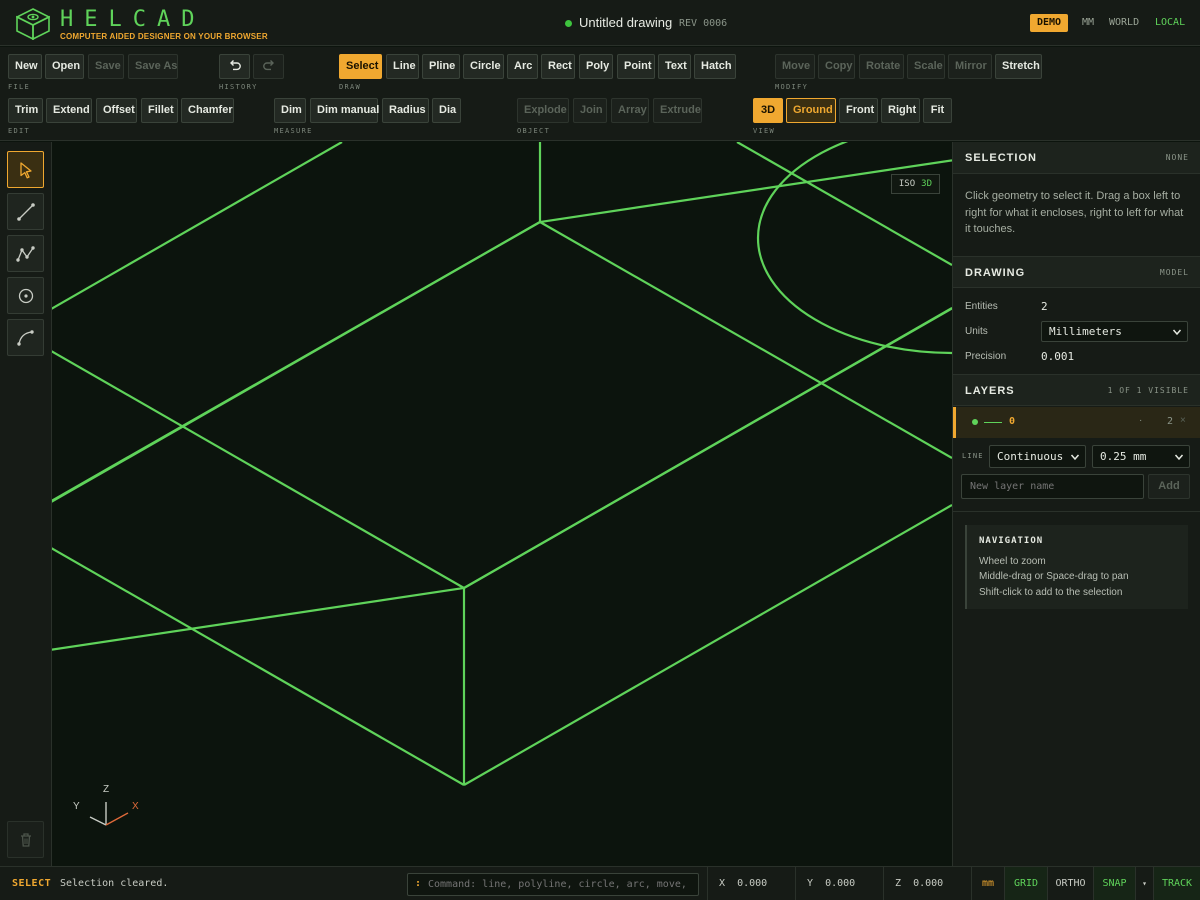  I want to click on extrude-button: Extrude, so click(677, 110).